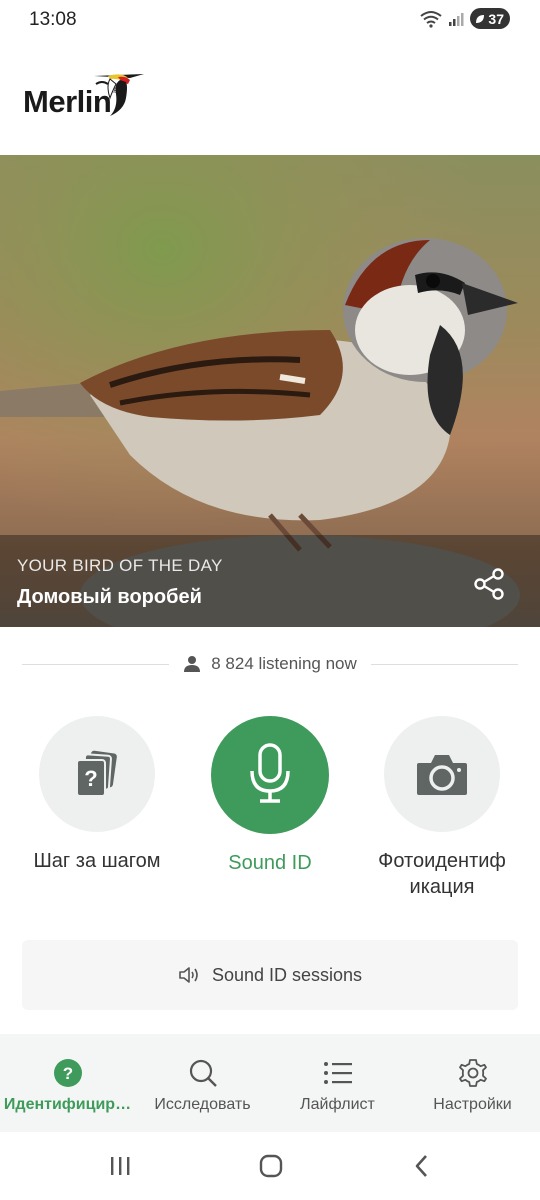 Image resolution: width=540 pixels, height=1200 pixels. I want to click on share-icon, so click(489, 584).